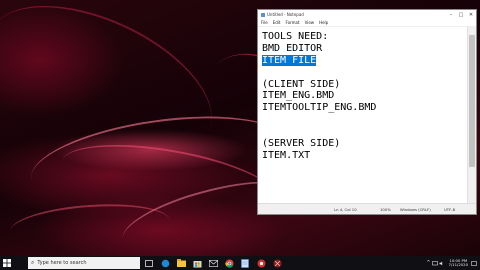 The width and height of the screenshot is (480, 270). What do you see at coordinates (62, 263) in the screenshot?
I see `search-placeholder: Type here to search` at bounding box center [62, 263].